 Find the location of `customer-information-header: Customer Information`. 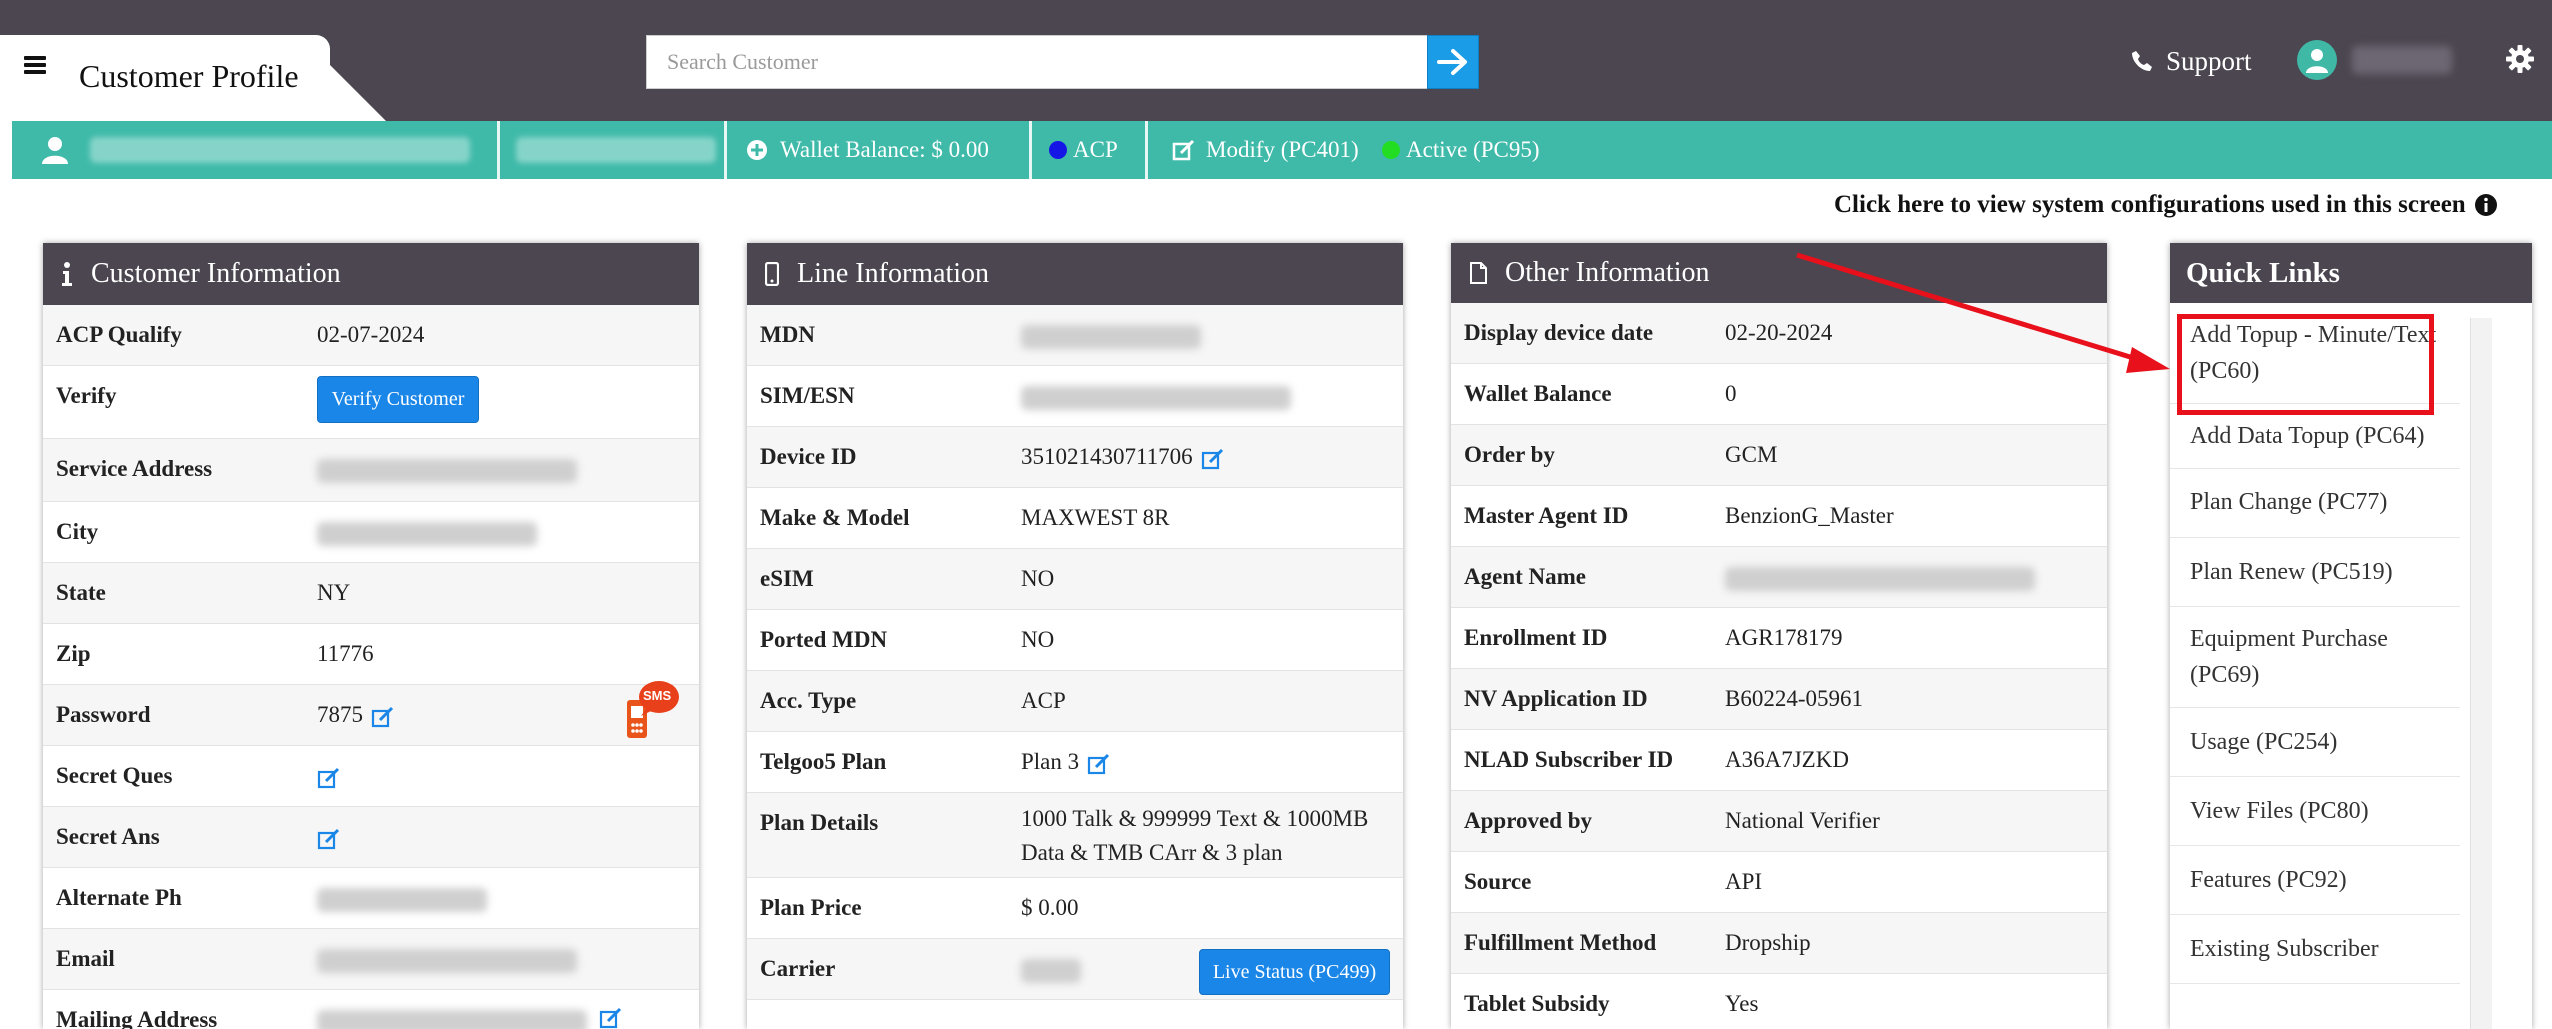

customer-information-header: Customer Information is located at coordinates (371, 274).